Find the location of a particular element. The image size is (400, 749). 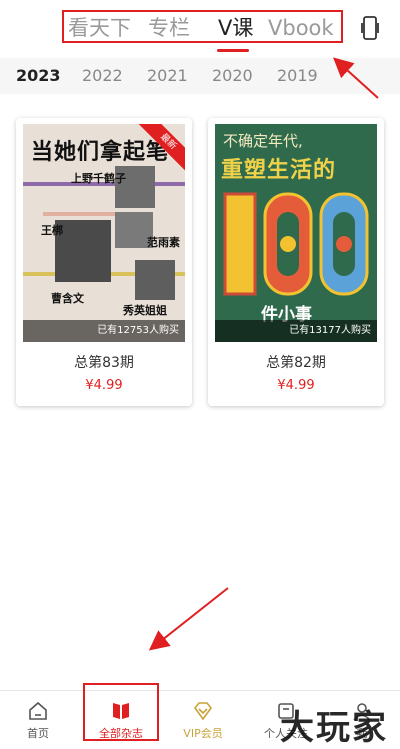

cover-name-label: 上野千鹤子 is located at coordinates (98, 178).